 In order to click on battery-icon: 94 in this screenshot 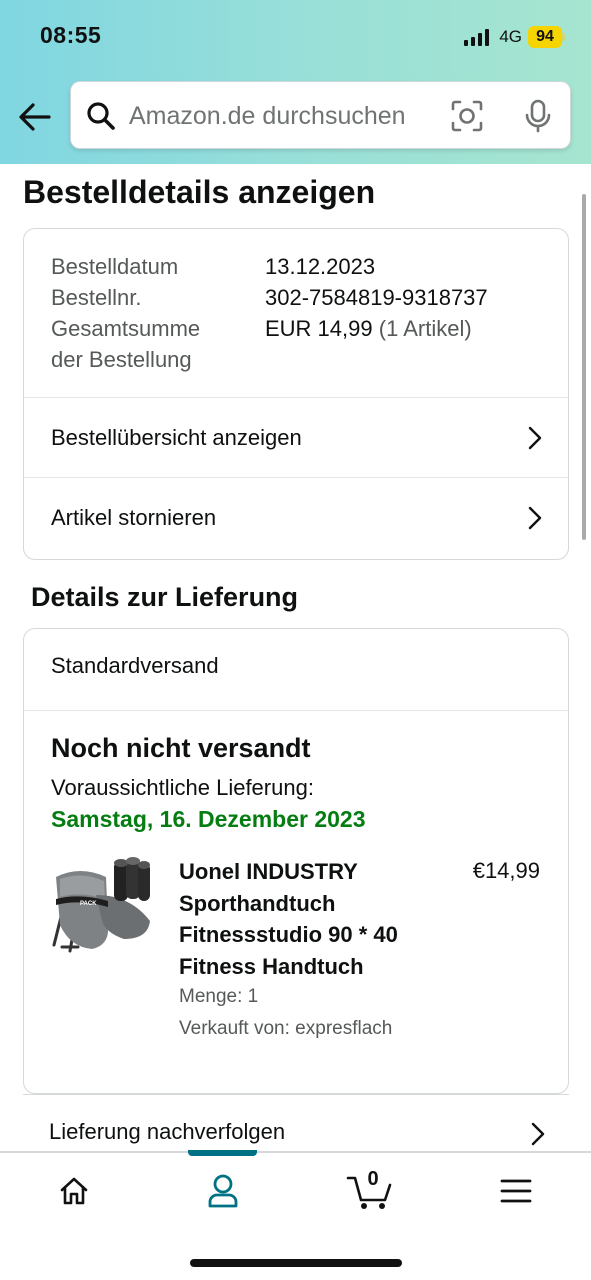, I will do `click(546, 37)`.